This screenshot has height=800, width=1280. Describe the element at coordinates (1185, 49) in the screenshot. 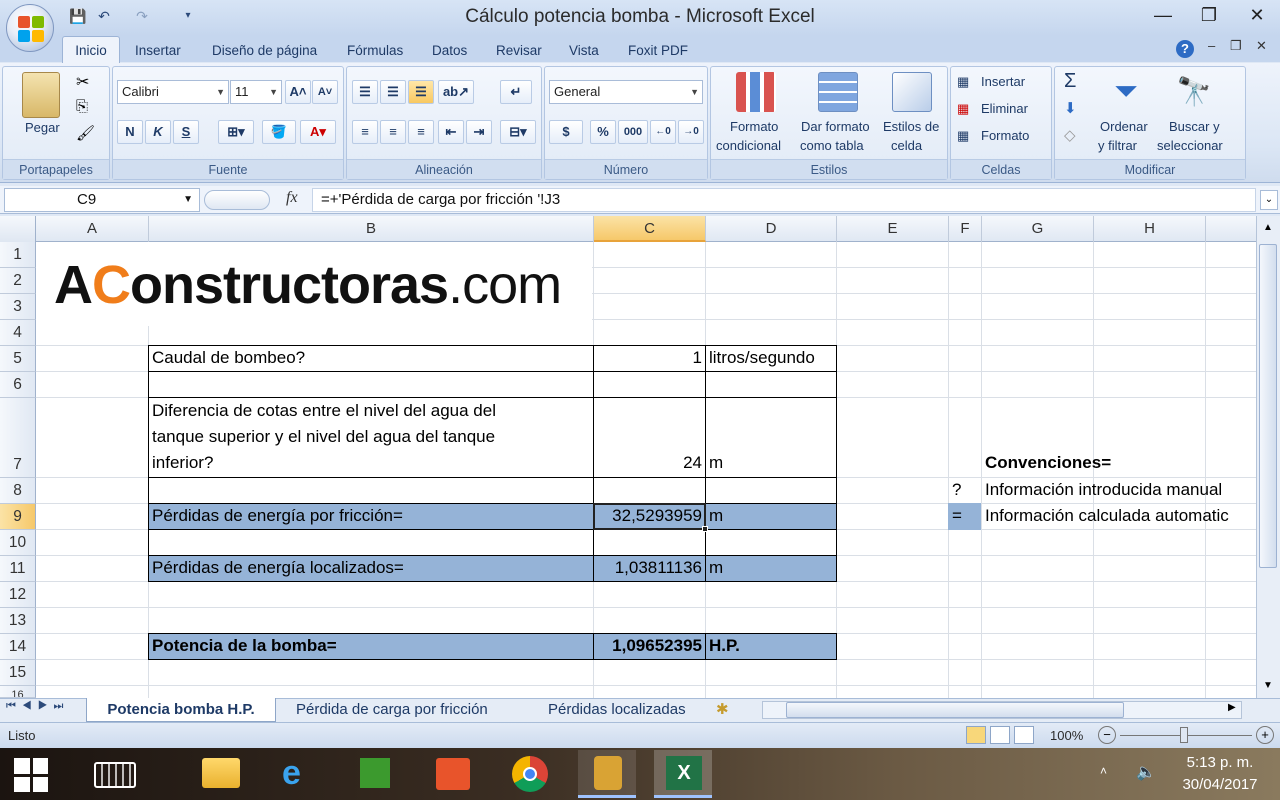

I see `help-icon: ?` at that location.